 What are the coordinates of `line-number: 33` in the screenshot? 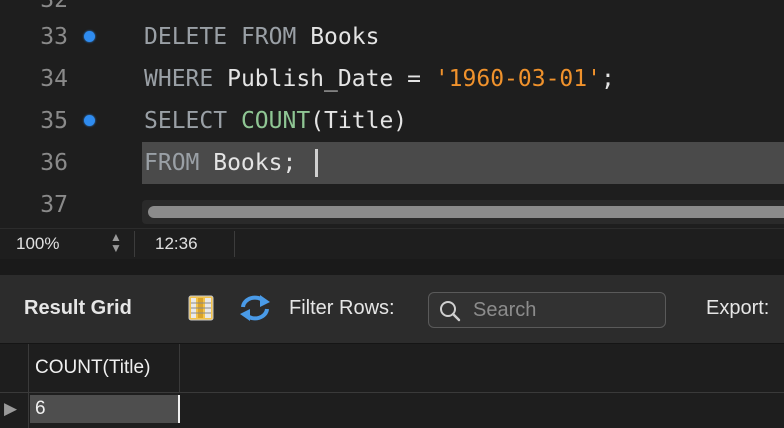 It's located at (54, 37).